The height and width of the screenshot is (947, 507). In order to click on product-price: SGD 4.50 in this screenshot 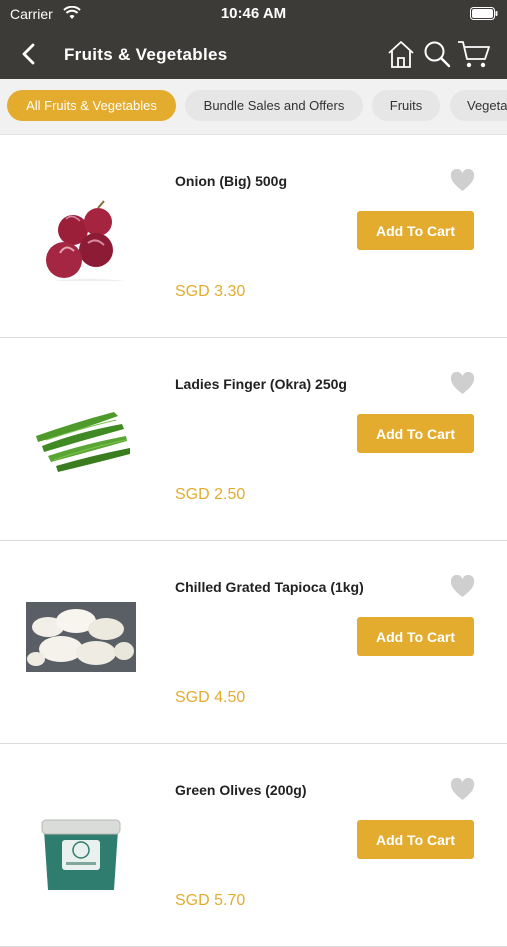, I will do `click(210, 697)`.